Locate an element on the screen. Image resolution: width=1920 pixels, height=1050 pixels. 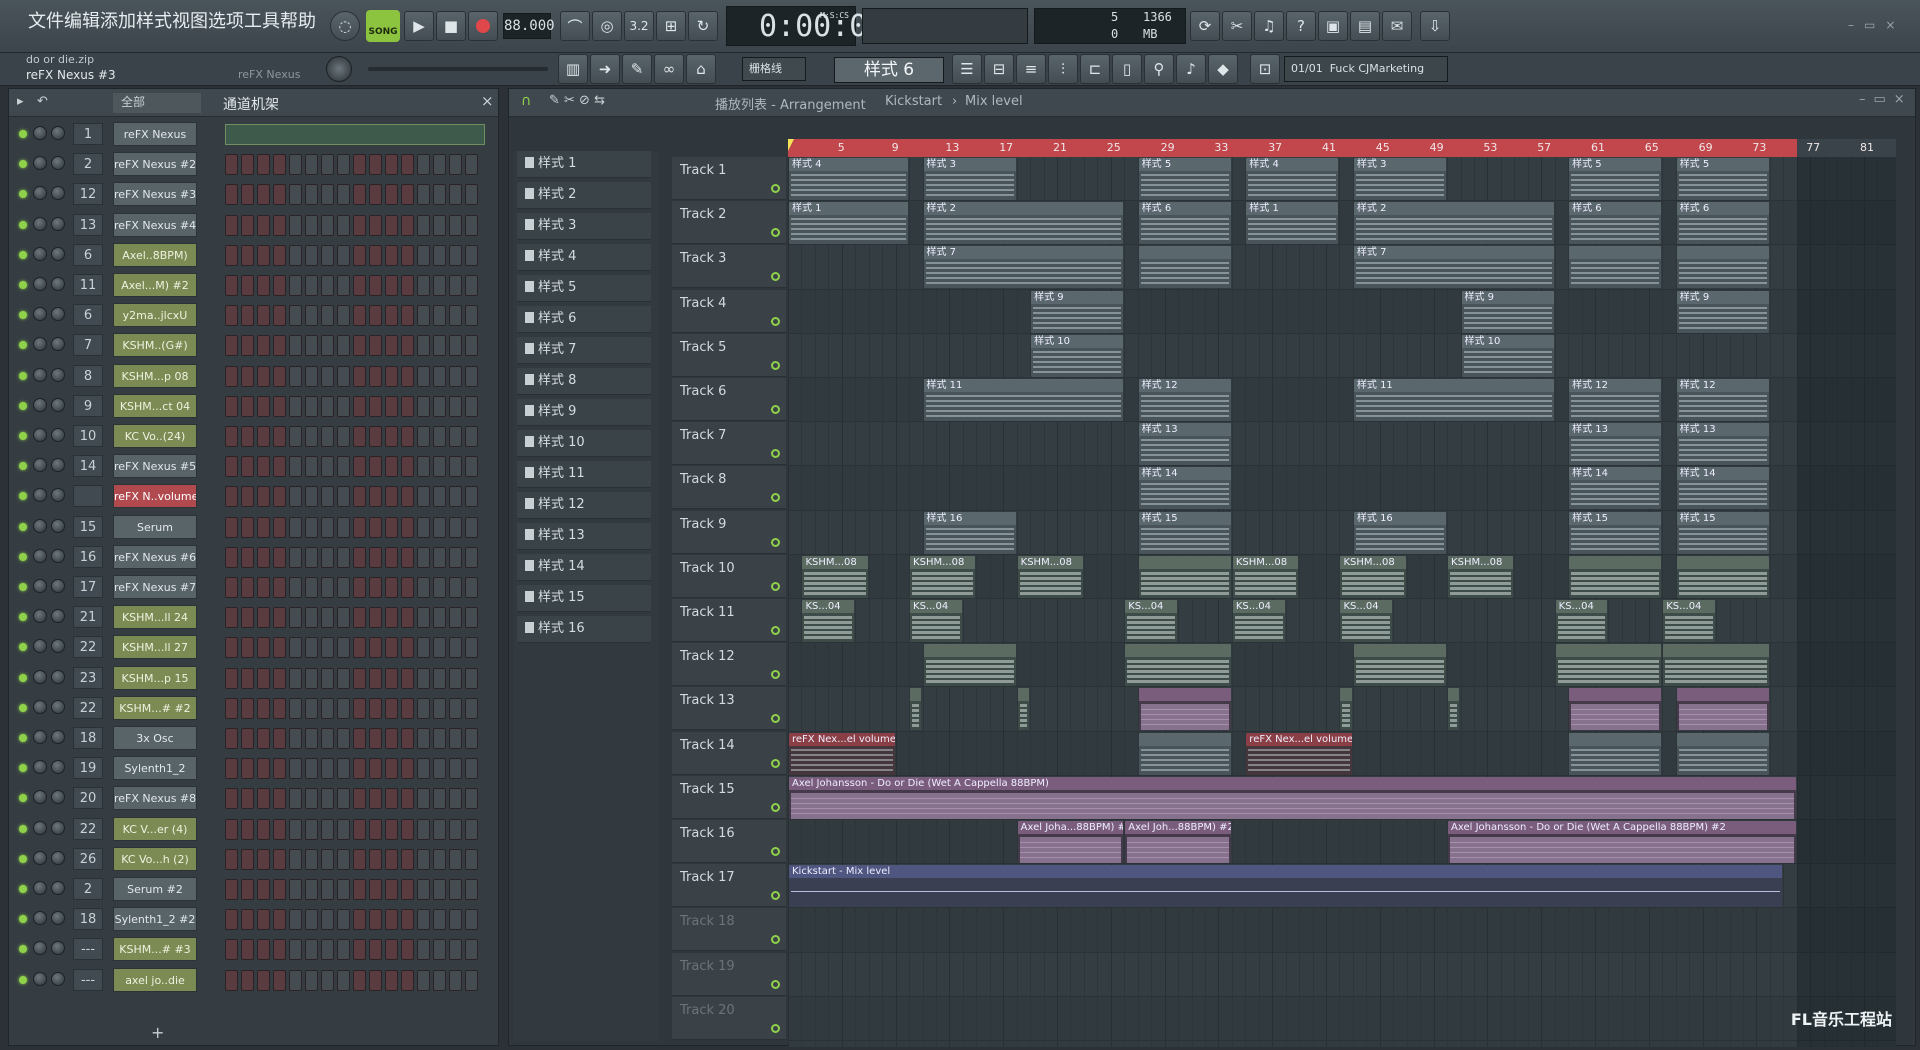
channel-name-button: reFX Nexus #5 is located at coordinates (155, 466).